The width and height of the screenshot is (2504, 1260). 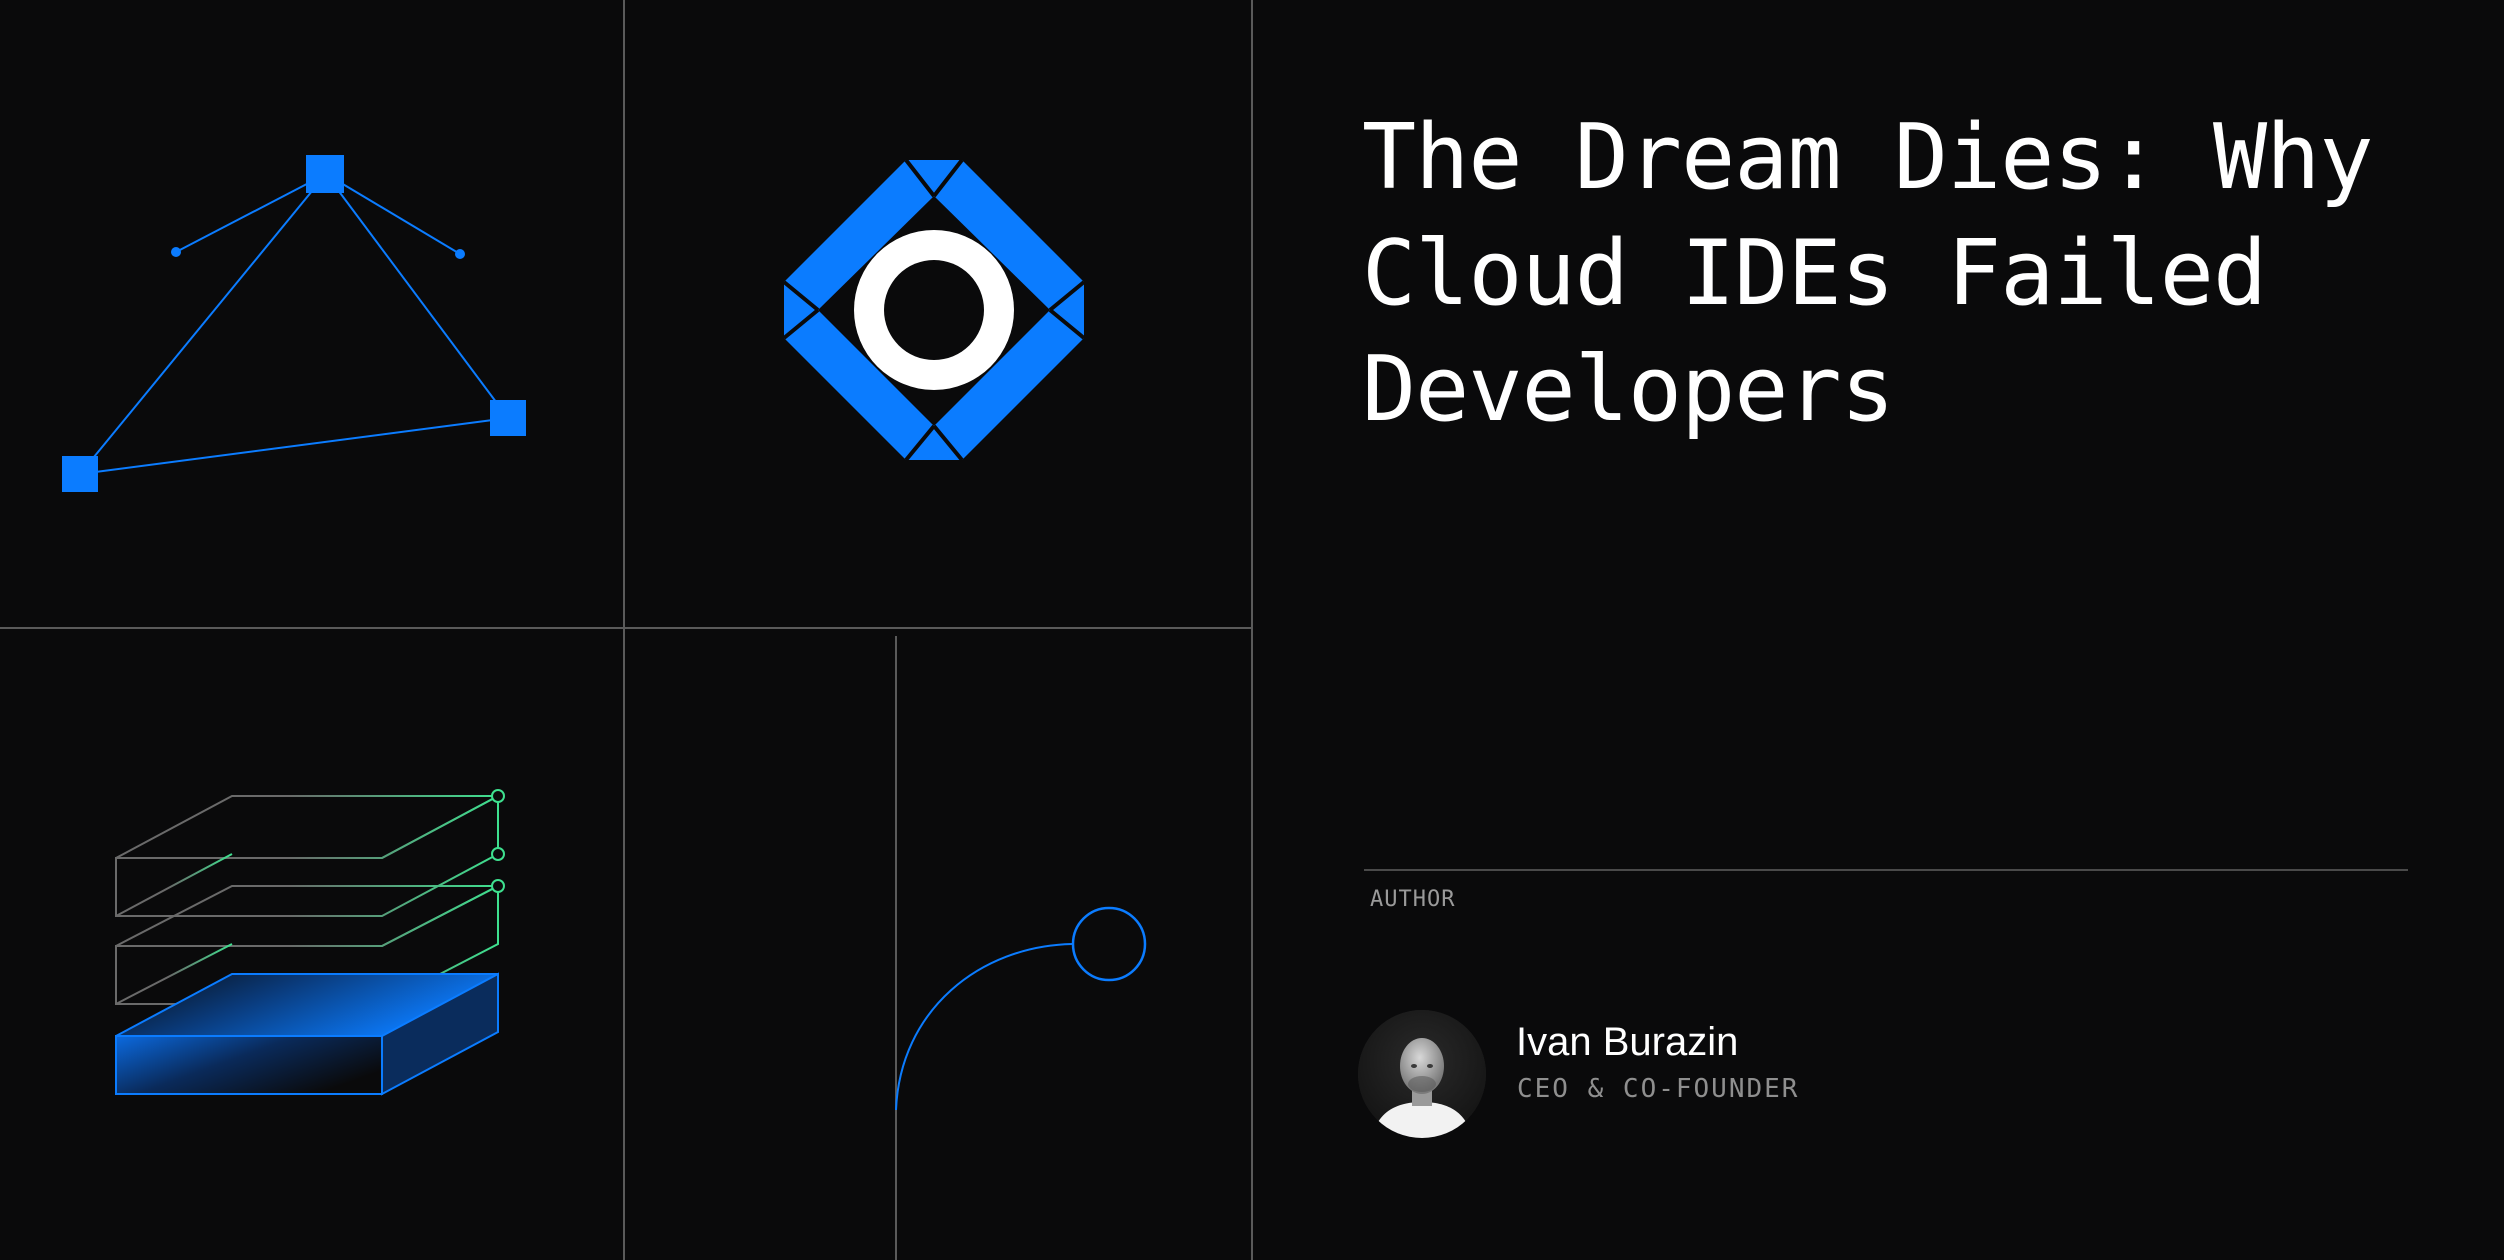 I want to click on author-role: CEO & CO-FOUNDER, so click(x=1658, y=1089).